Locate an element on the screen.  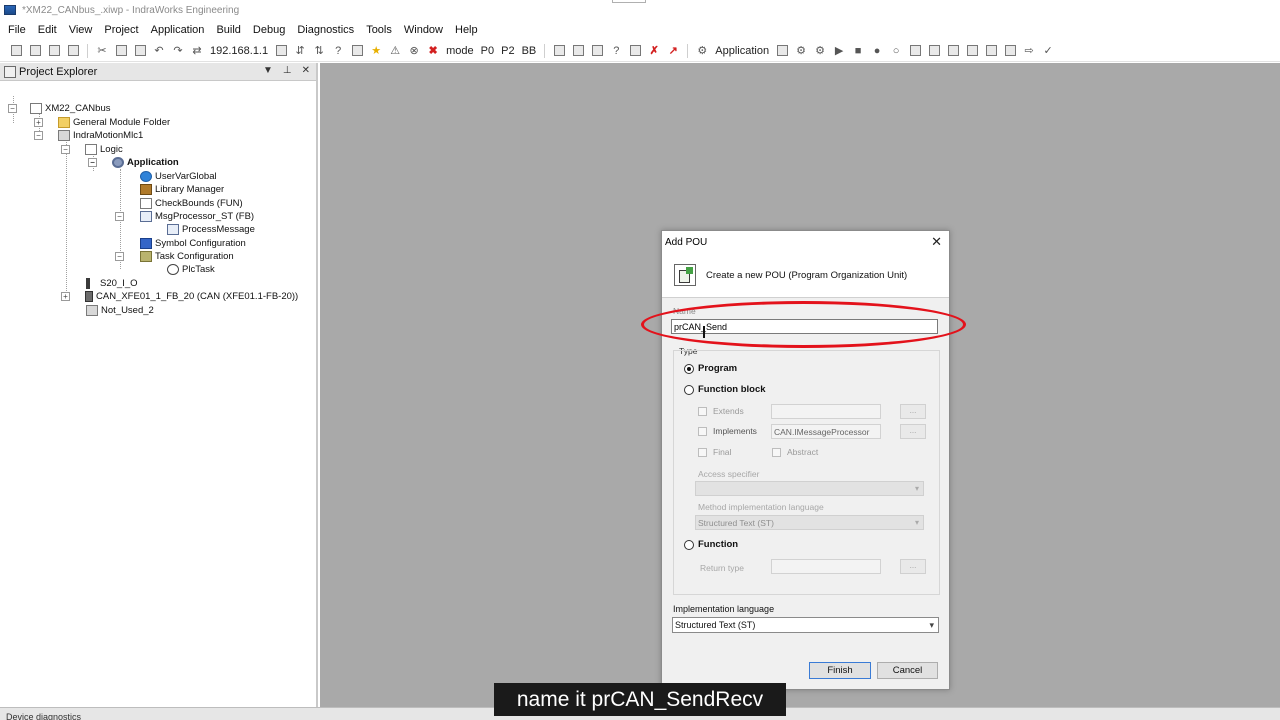
undo-icon: ↶ is located at coordinates (159, 51).